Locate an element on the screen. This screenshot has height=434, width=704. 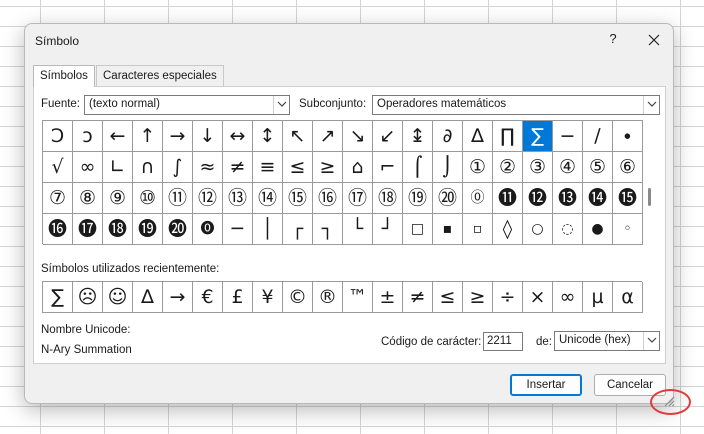
symbol-cell: ↨ is located at coordinates (418, 136).